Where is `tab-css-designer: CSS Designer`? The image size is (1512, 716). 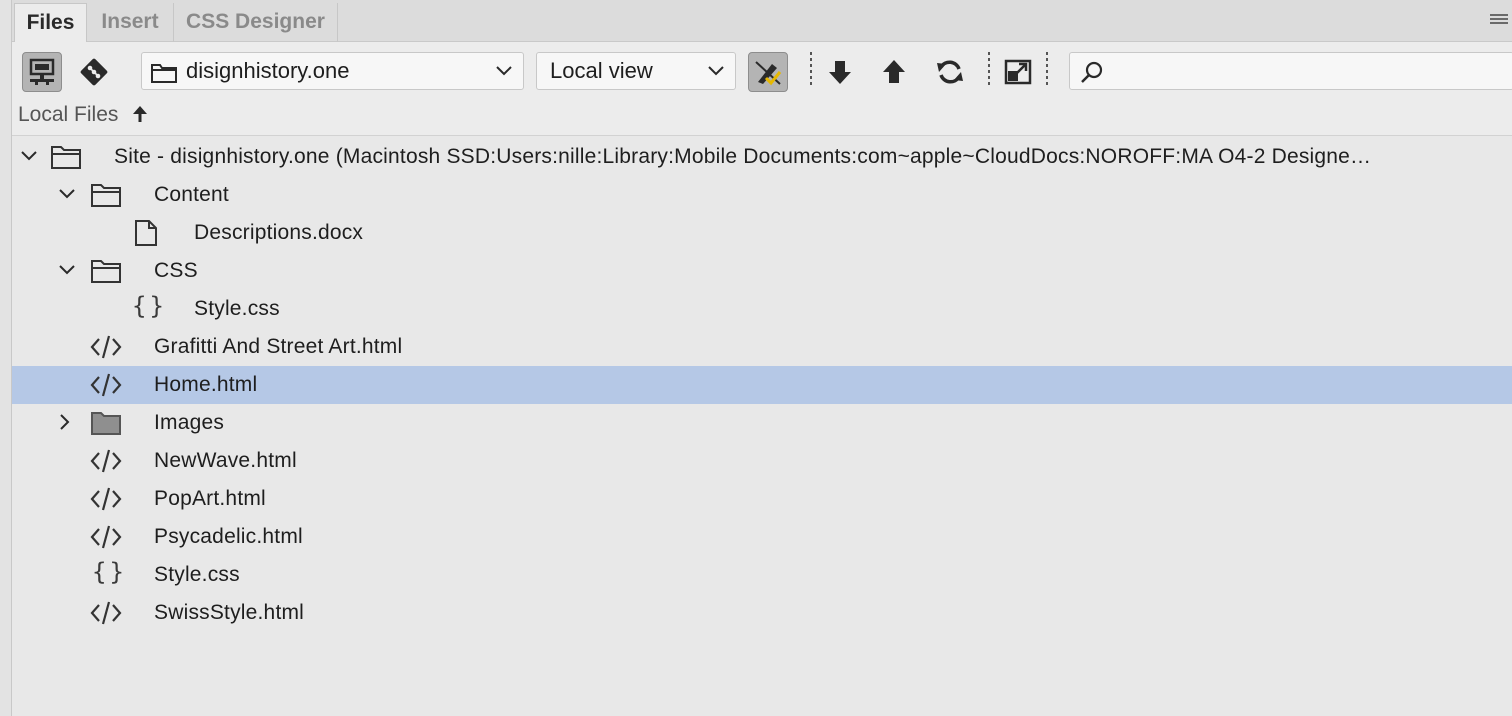
tab-css-designer: CSS Designer is located at coordinates (256, 22).